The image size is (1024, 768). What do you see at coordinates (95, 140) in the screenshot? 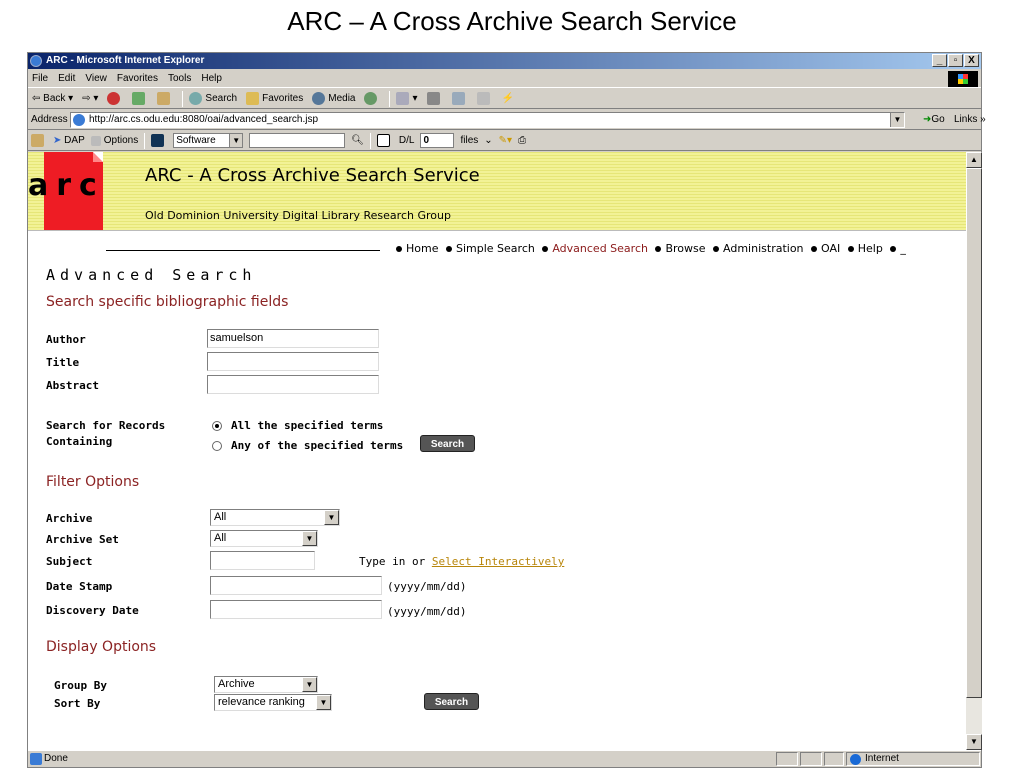
I see `options-icon` at bounding box center [95, 140].